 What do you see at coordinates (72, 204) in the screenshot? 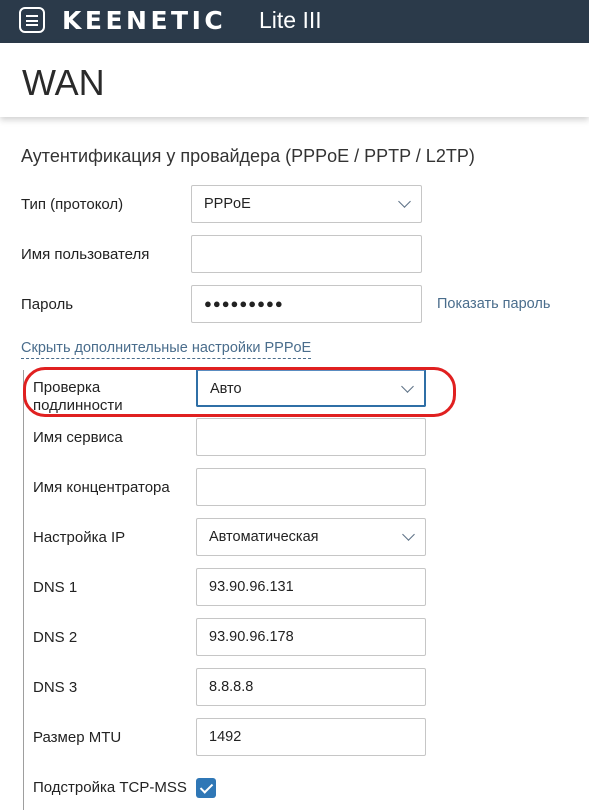
I see `type-label: Тип (протокол)` at bounding box center [72, 204].